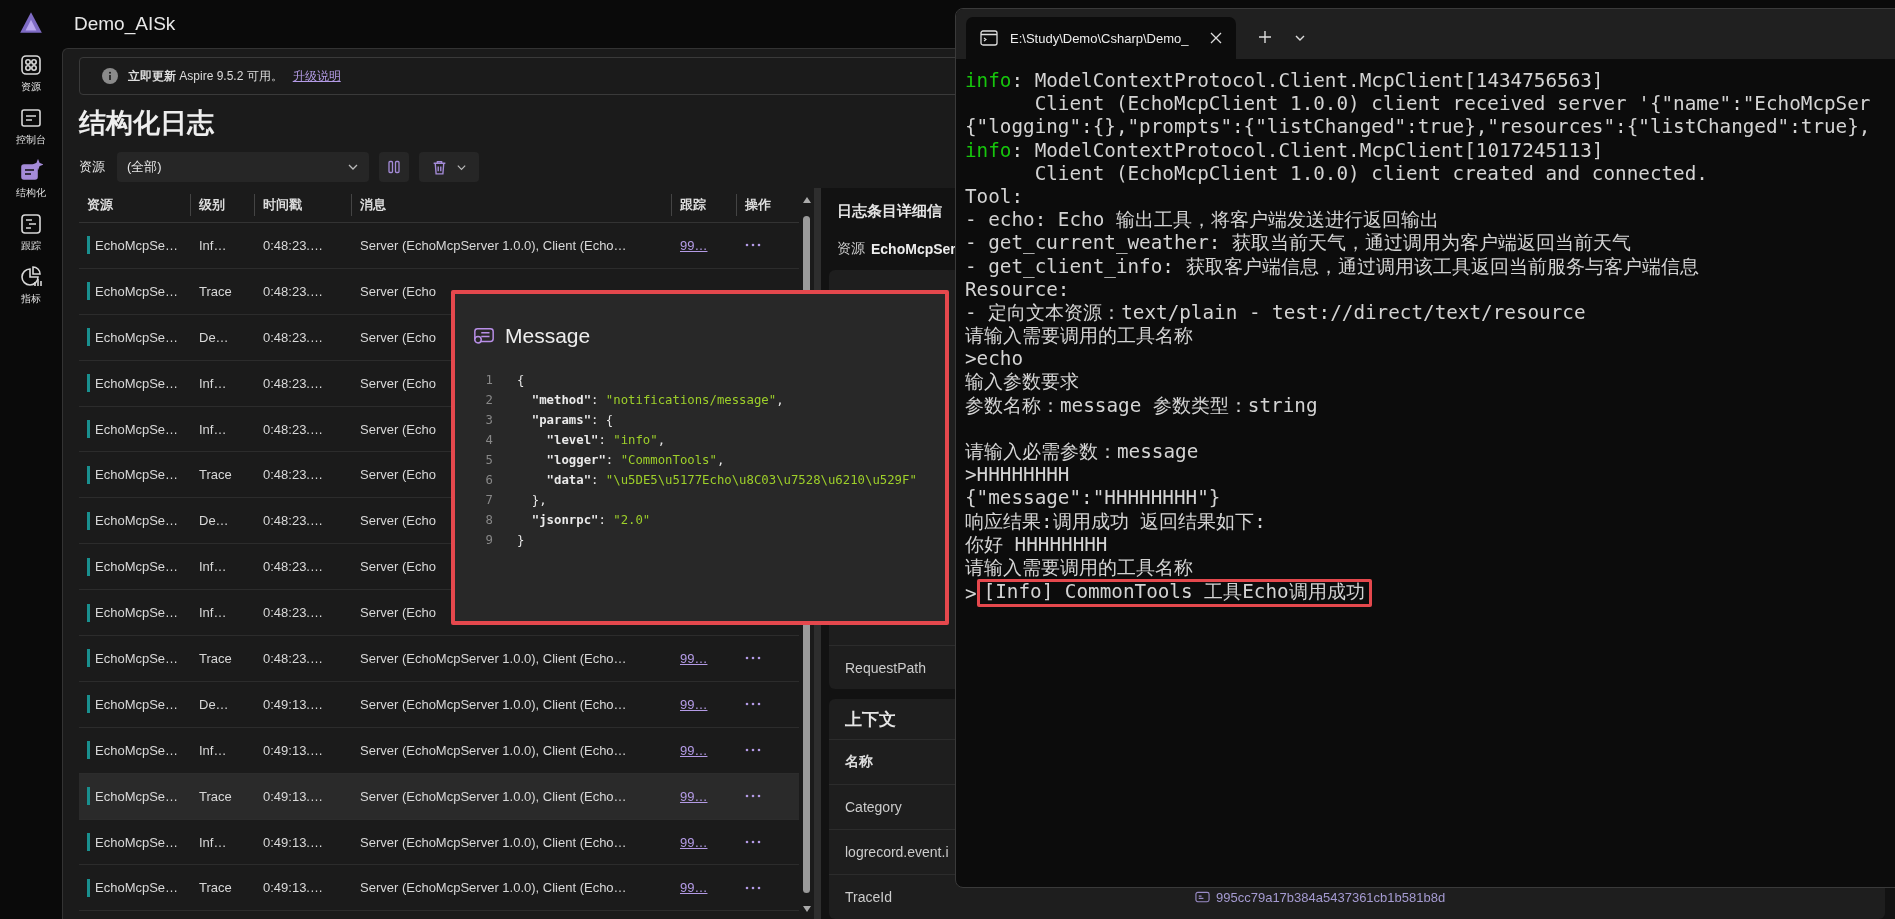 Image resolution: width=1895 pixels, height=919 pixels. I want to click on terminal-line: 输入参数要求, so click(1022, 382).